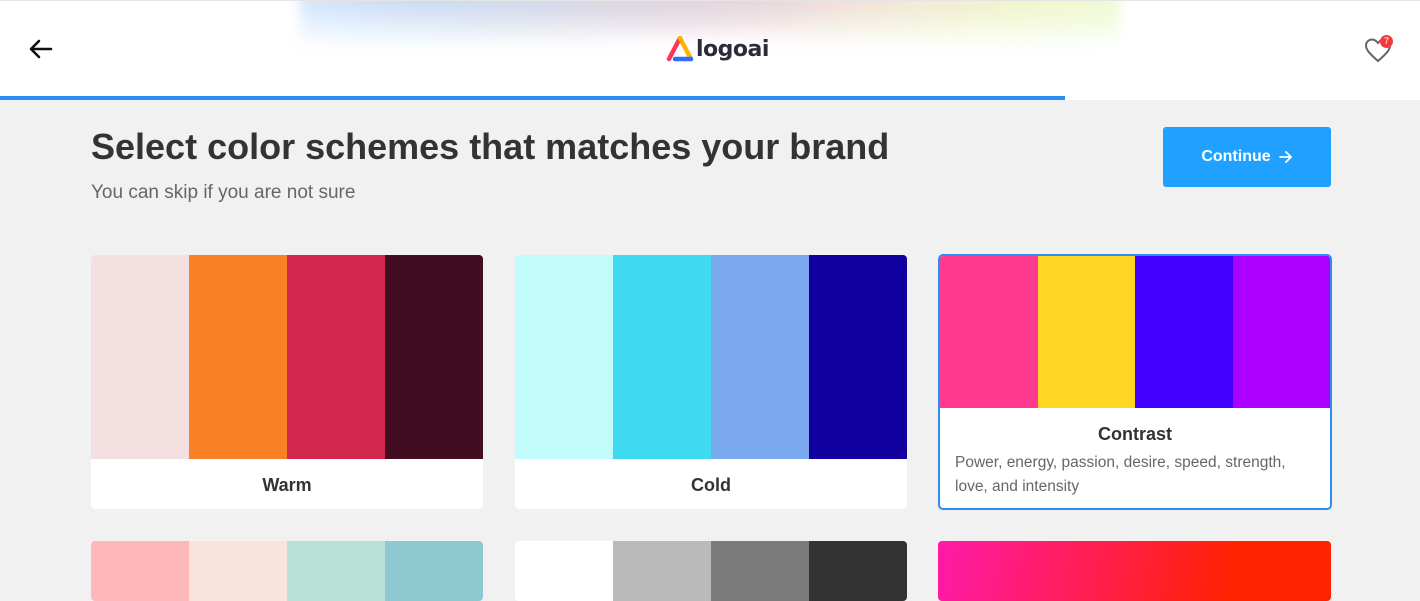 This screenshot has height=601, width=1420. What do you see at coordinates (1285, 157) in the screenshot?
I see `arrow-right-icon` at bounding box center [1285, 157].